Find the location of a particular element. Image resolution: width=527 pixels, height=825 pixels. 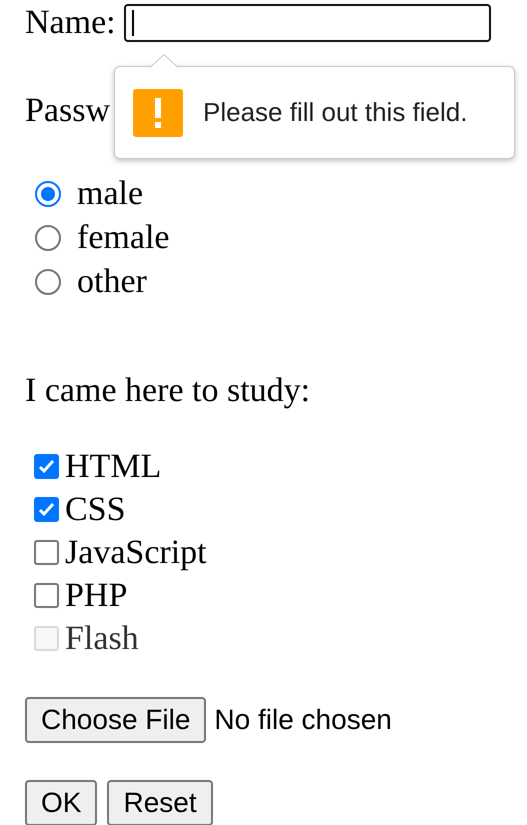

choose-file-button: Choose File is located at coordinates (115, 719).